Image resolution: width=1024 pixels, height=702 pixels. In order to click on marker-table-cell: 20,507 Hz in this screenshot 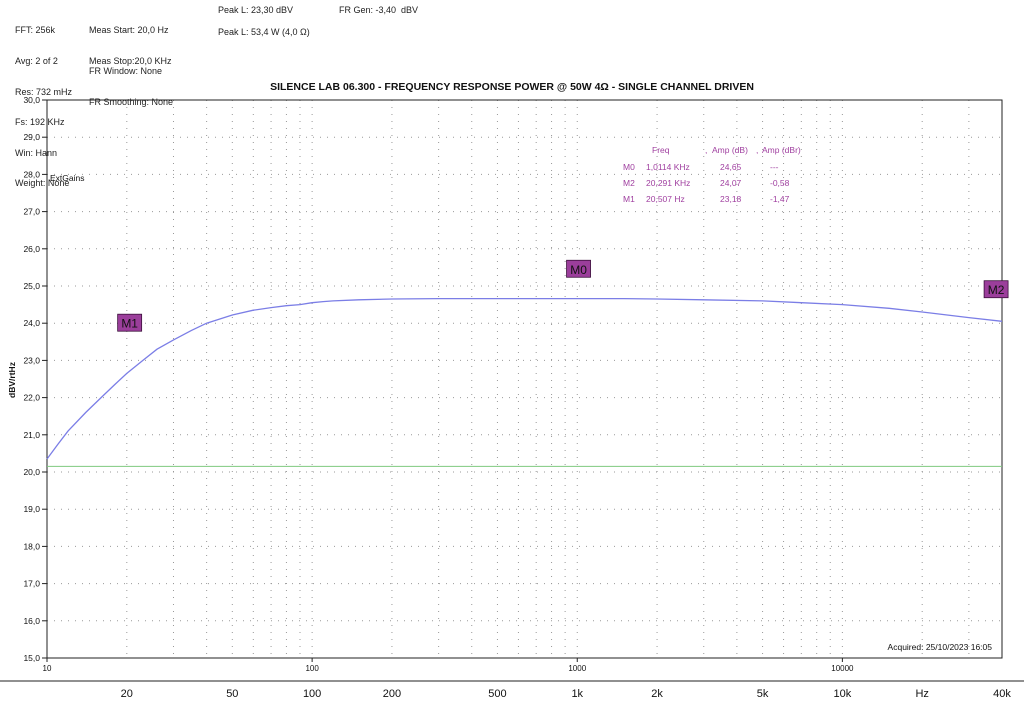, I will do `click(665, 199)`.